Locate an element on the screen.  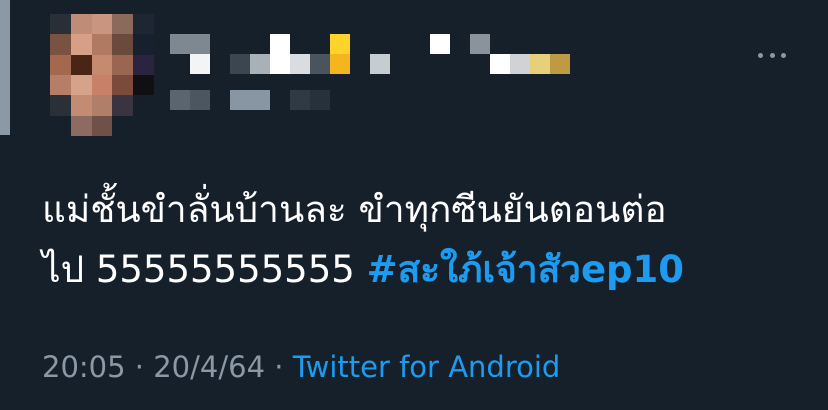
author-handle-blurred is located at coordinates (255, 102).